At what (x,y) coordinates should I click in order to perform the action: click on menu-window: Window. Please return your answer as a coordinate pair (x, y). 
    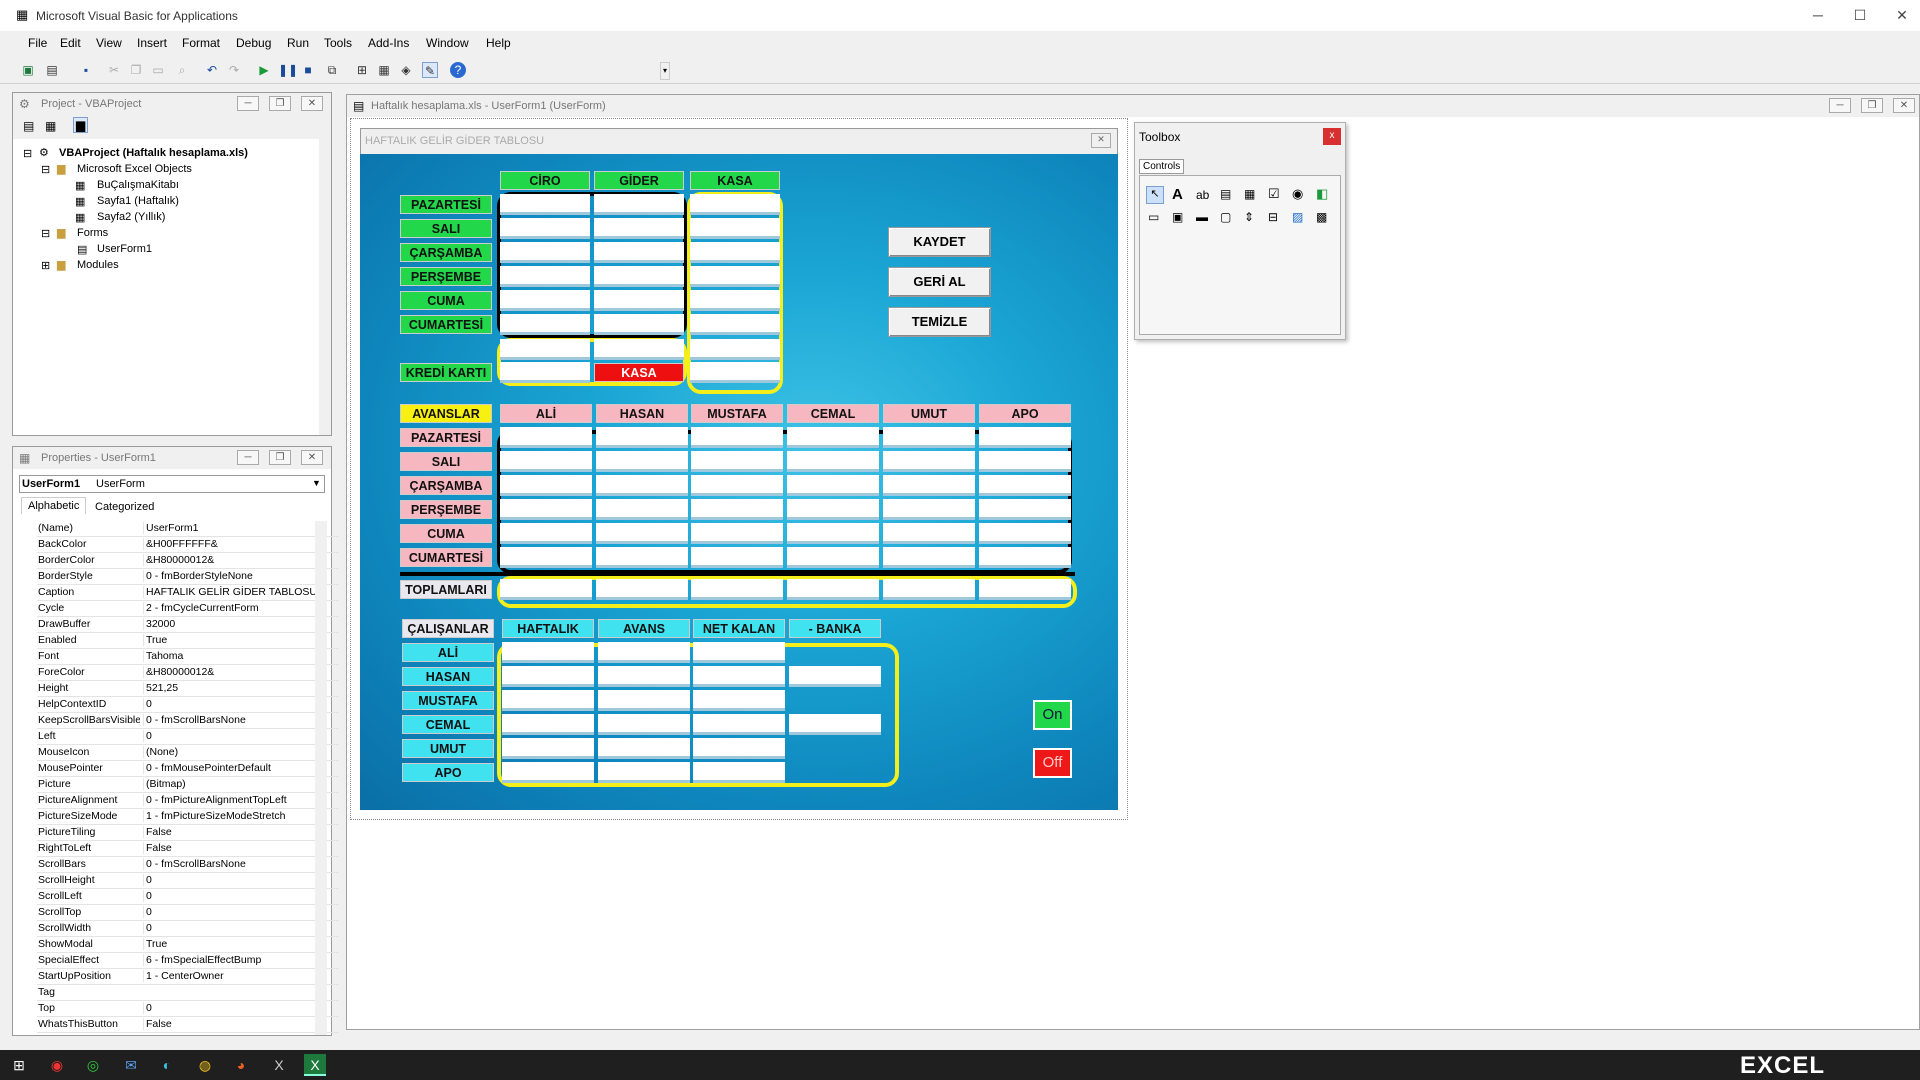
    Looking at the image, I should click on (447, 43).